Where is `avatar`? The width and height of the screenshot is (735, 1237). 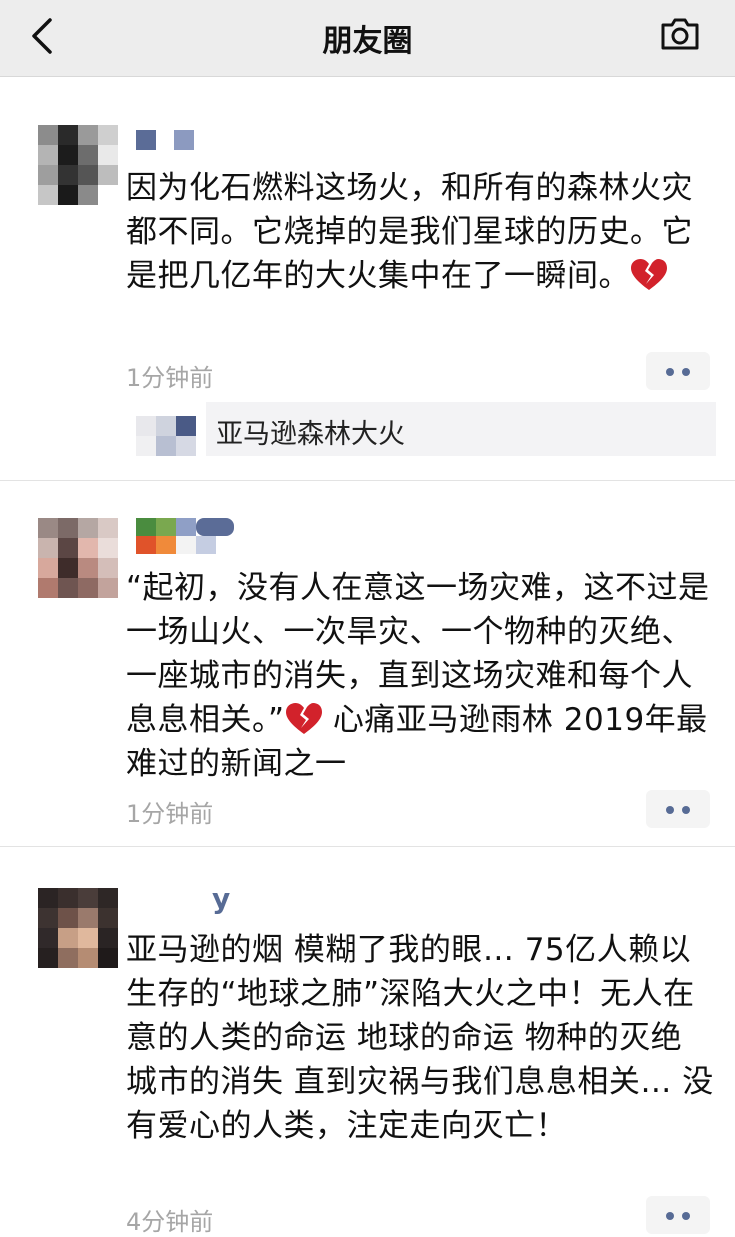 avatar is located at coordinates (78, 928).